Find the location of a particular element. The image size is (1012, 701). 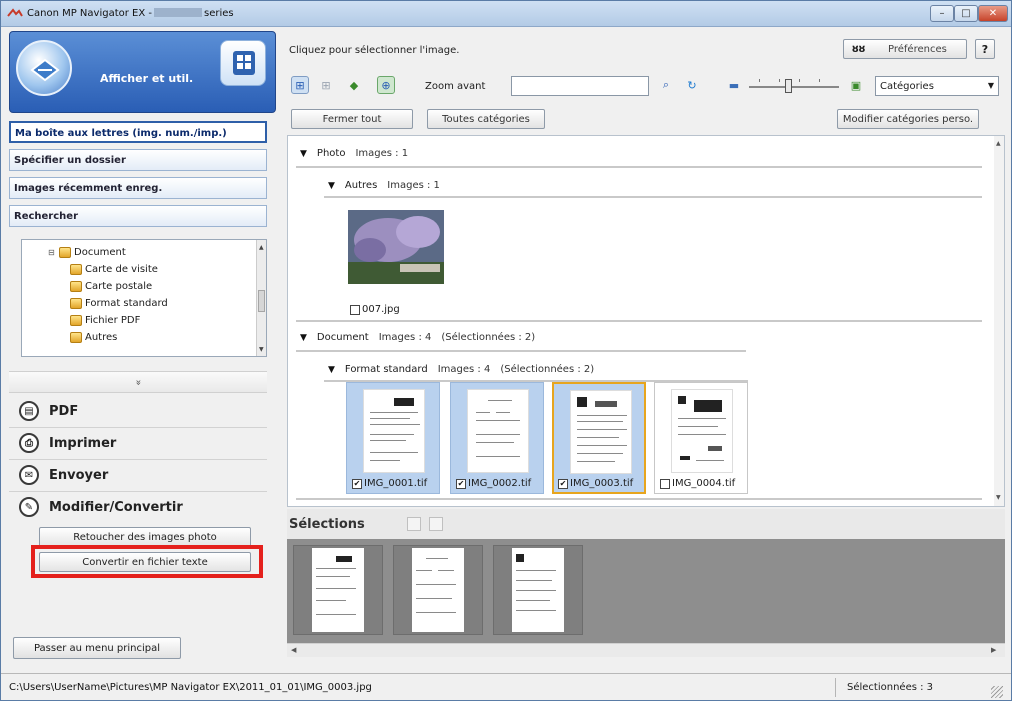

minimize-button: – is located at coordinates (942, 13).